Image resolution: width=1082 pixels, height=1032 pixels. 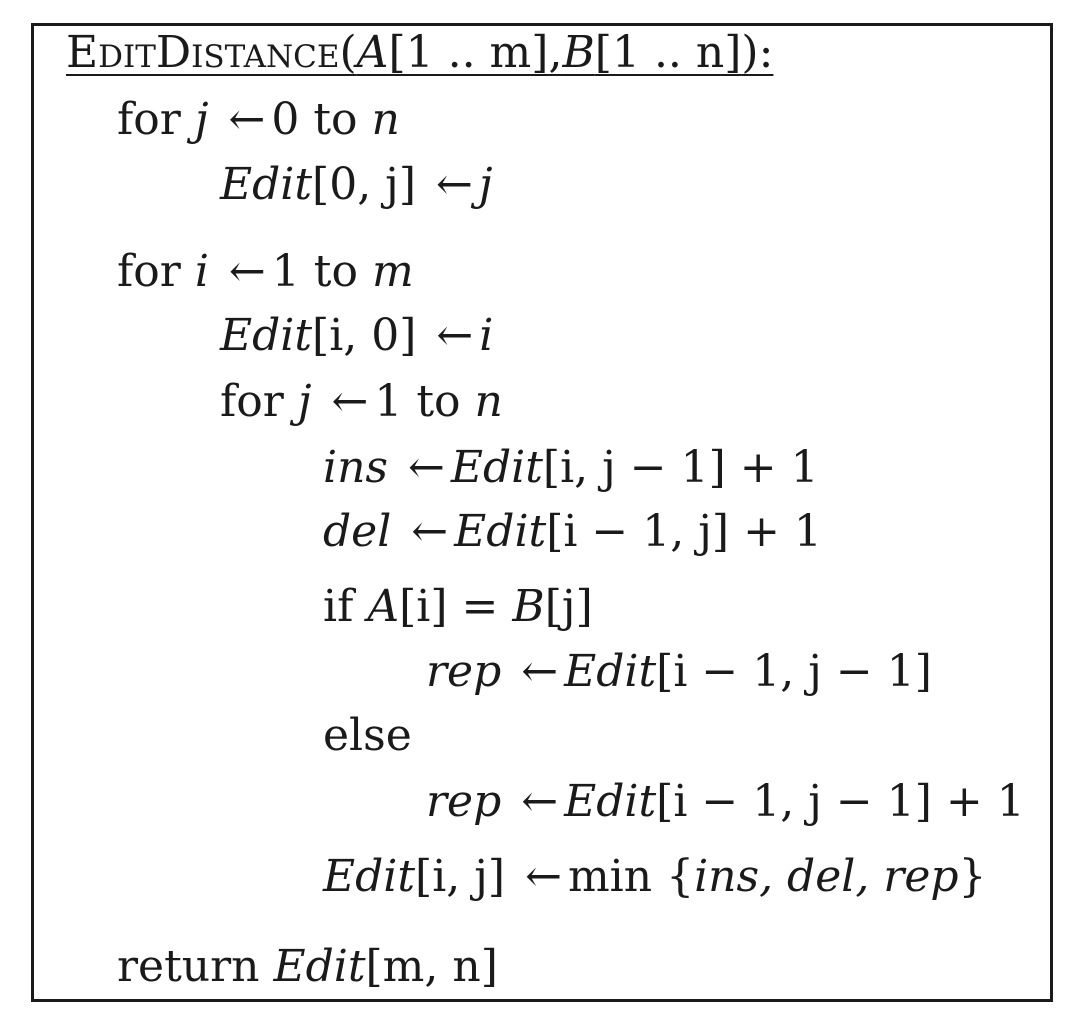 What do you see at coordinates (679, 671) in the screenshot?
I see `code-line-9: rep ← Edit[i − 1, j − 1]` at bounding box center [679, 671].